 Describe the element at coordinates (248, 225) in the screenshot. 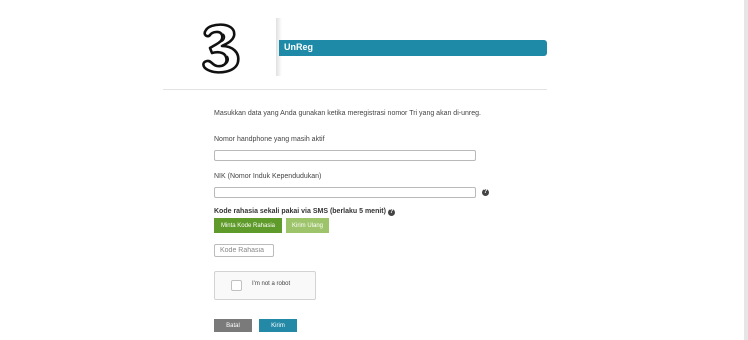

I see `request-code-button: Minta Kode Rahasia` at that location.